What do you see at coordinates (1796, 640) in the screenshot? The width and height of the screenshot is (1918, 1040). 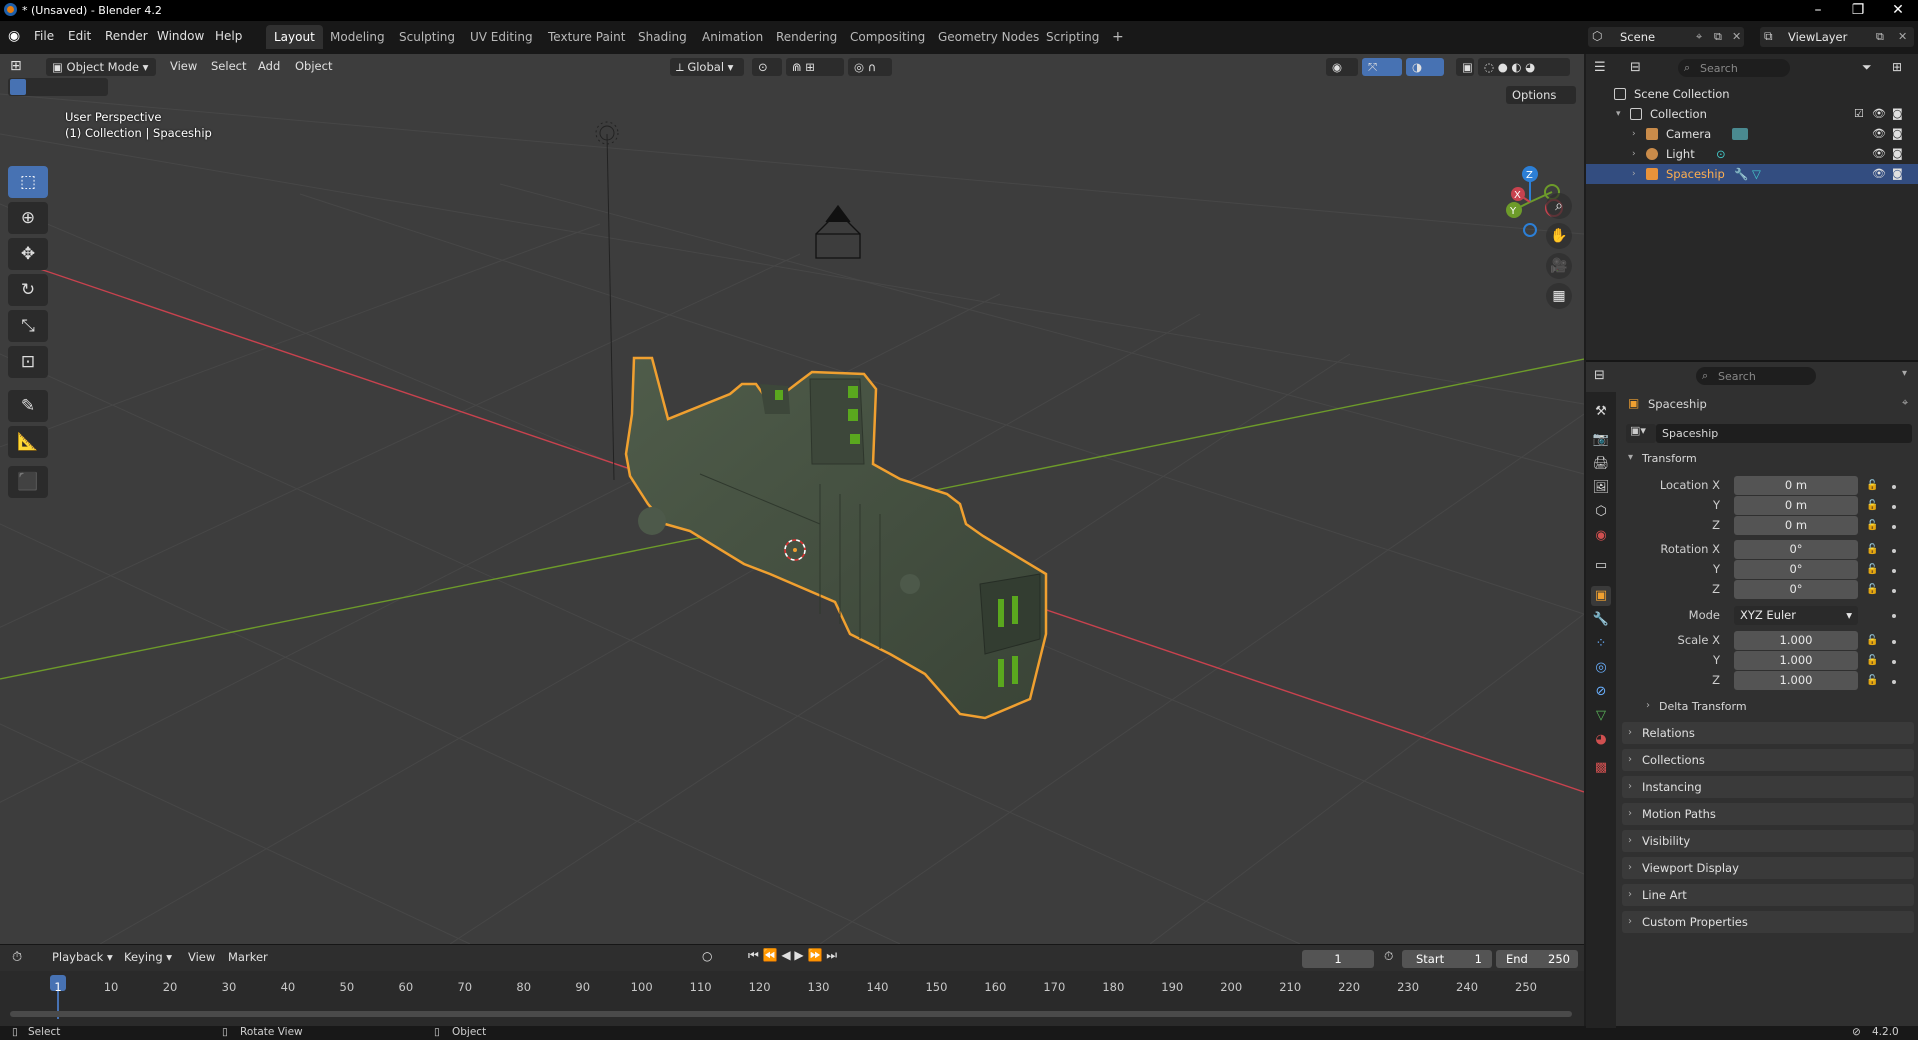 I see `scale-x-field: 1.000` at bounding box center [1796, 640].